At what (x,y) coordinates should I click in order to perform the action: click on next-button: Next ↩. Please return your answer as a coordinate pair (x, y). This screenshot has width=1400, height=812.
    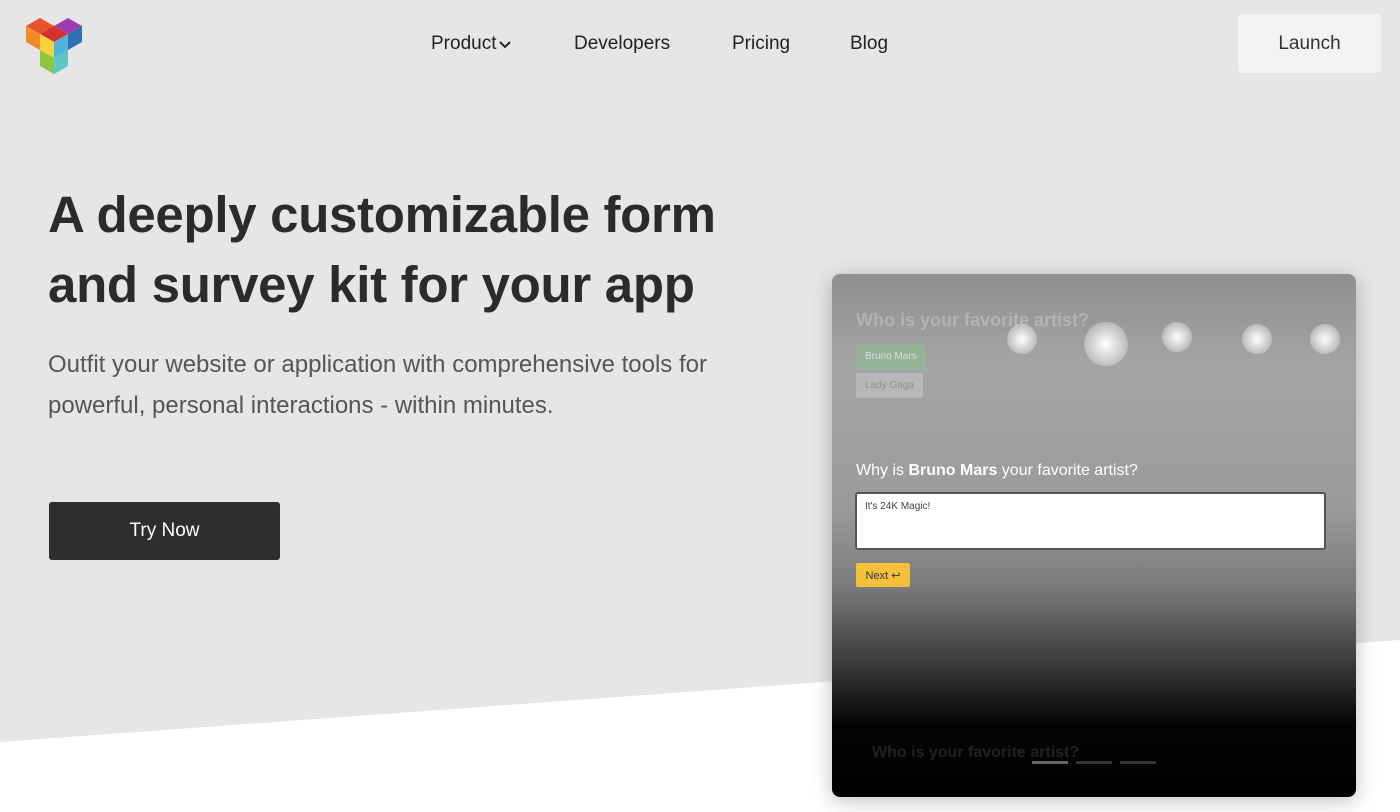
    Looking at the image, I should click on (883, 575).